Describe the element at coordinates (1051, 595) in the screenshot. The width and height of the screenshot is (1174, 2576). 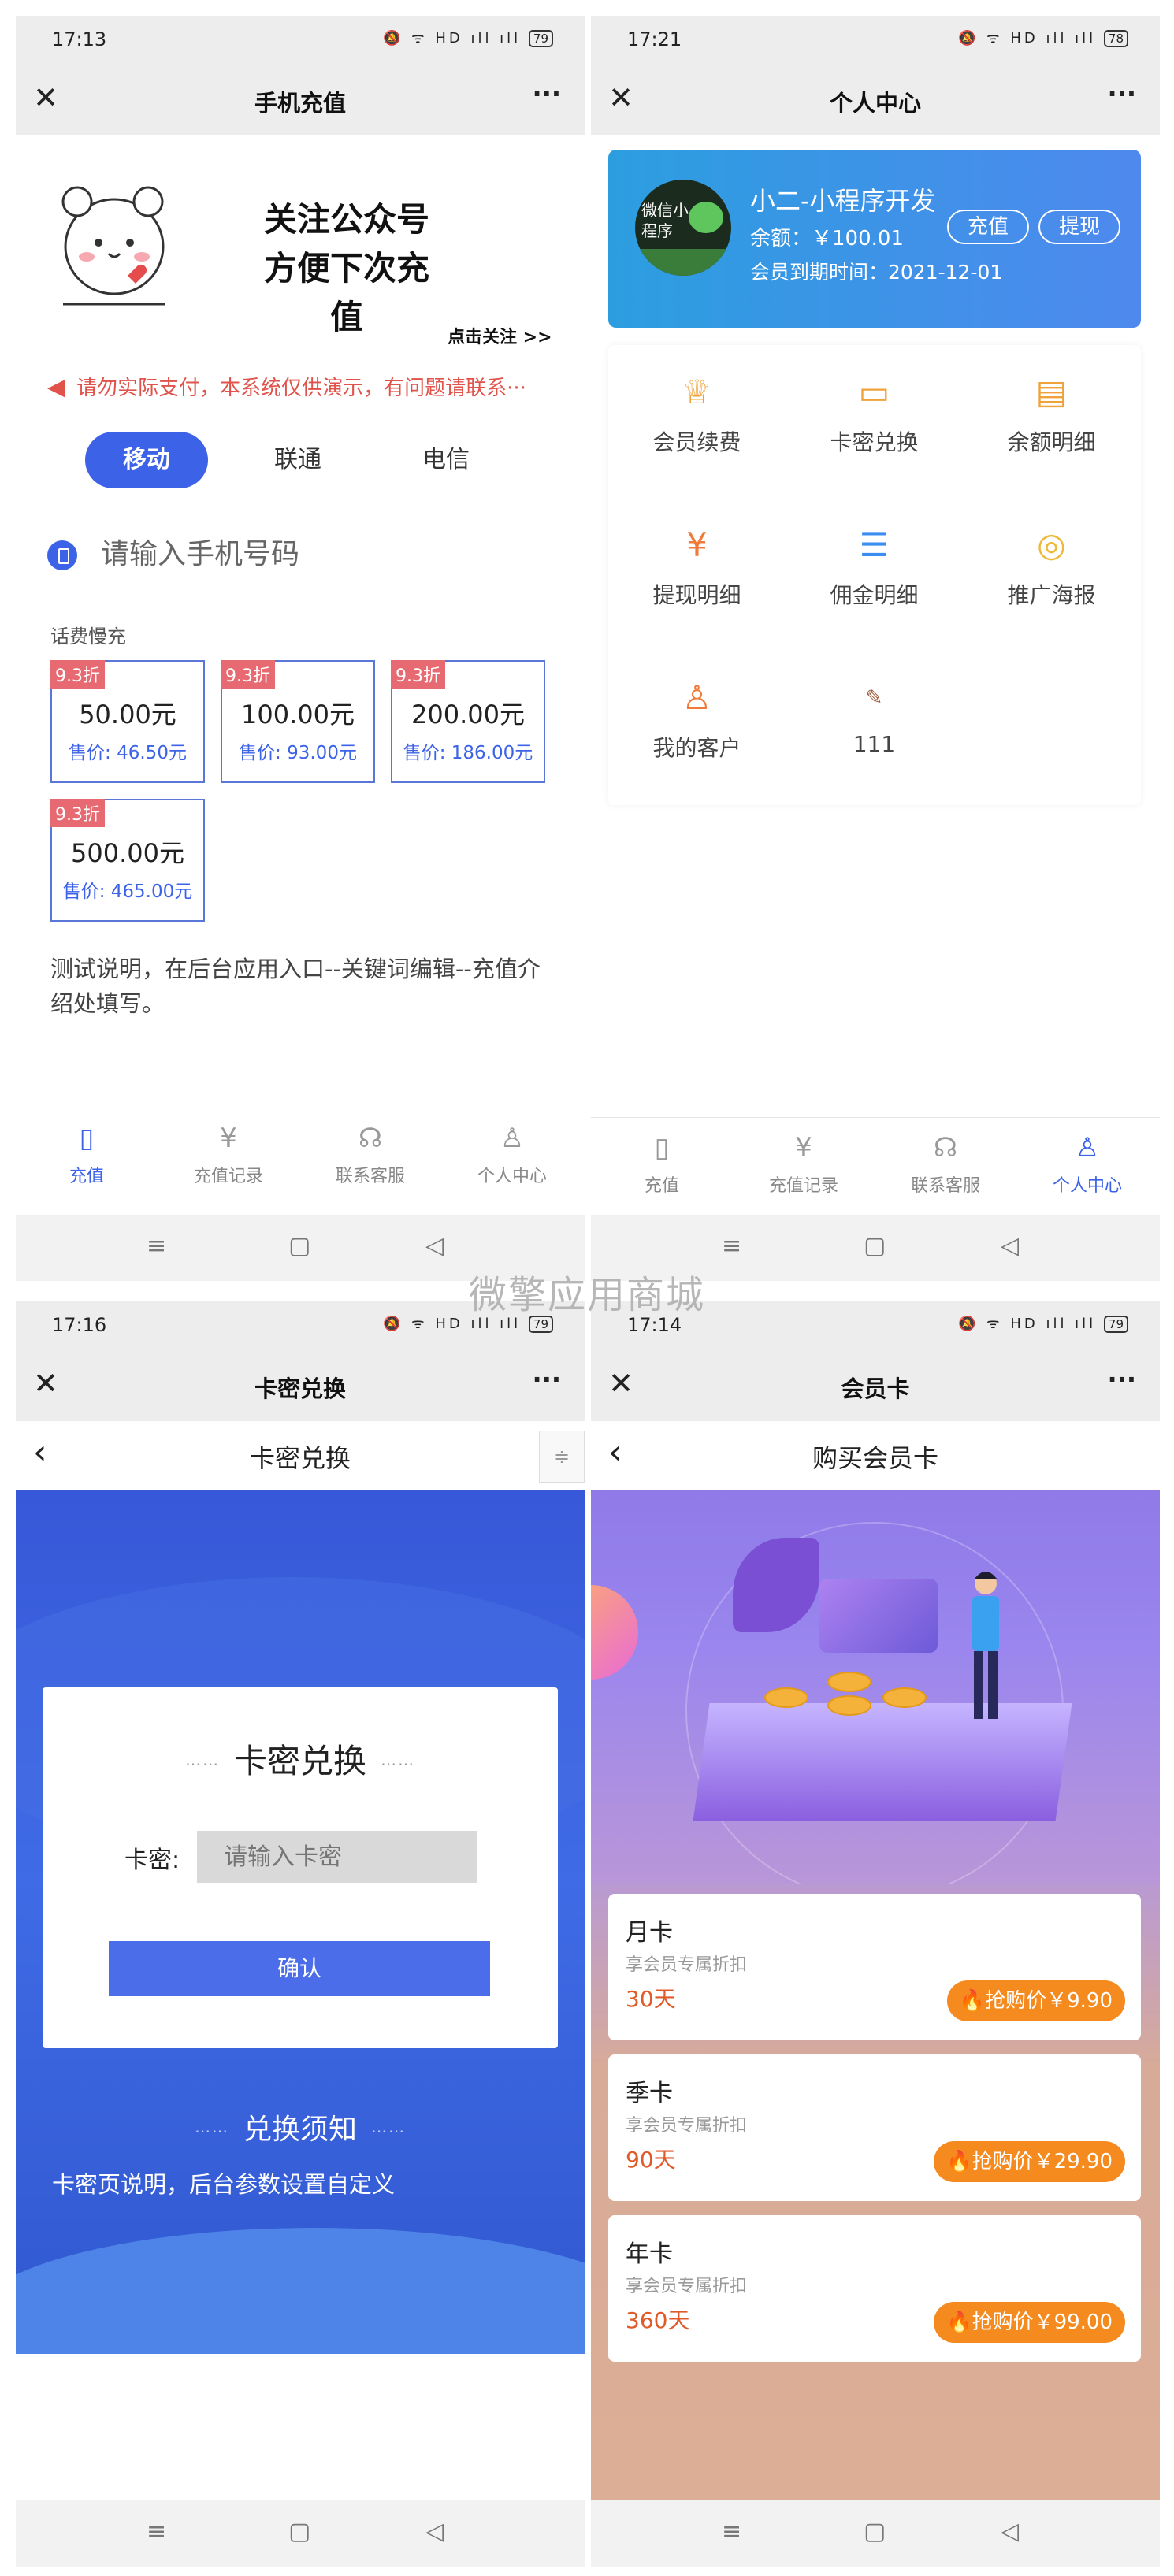
I see `menu-item-label: 推广海报` at that location.